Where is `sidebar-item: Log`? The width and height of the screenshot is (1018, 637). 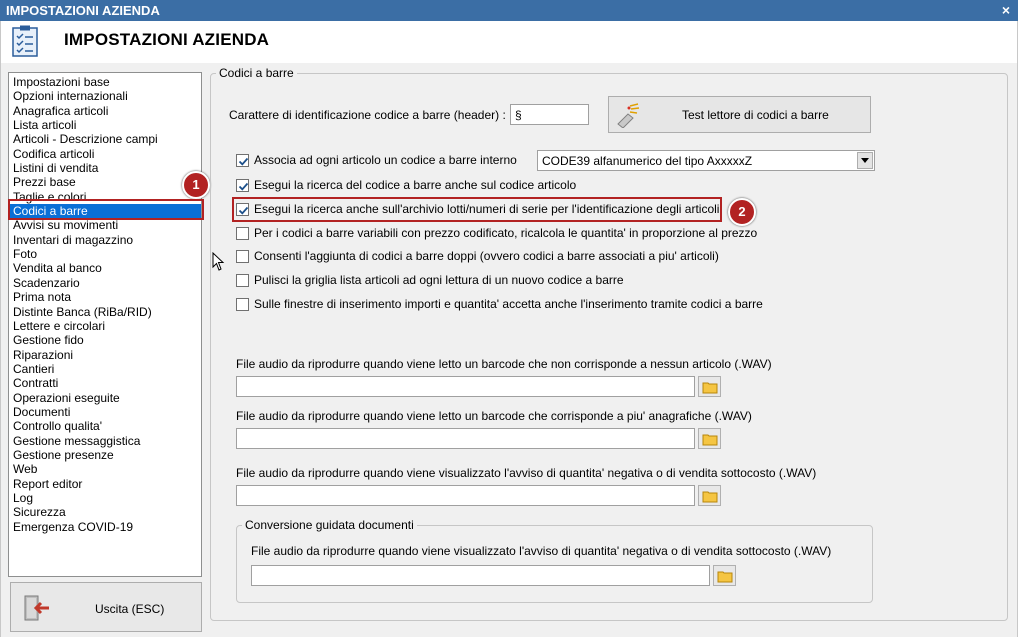
sidebar-item: Log is located at coordinates (105, 498).